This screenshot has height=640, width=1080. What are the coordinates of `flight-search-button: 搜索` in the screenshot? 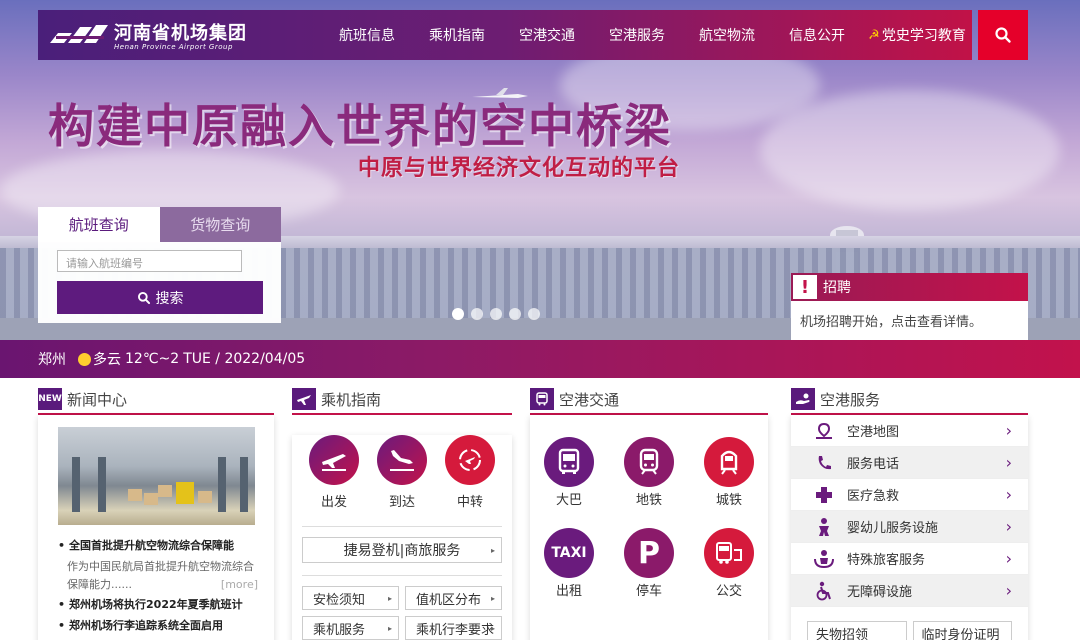 It's located at (160, 297).